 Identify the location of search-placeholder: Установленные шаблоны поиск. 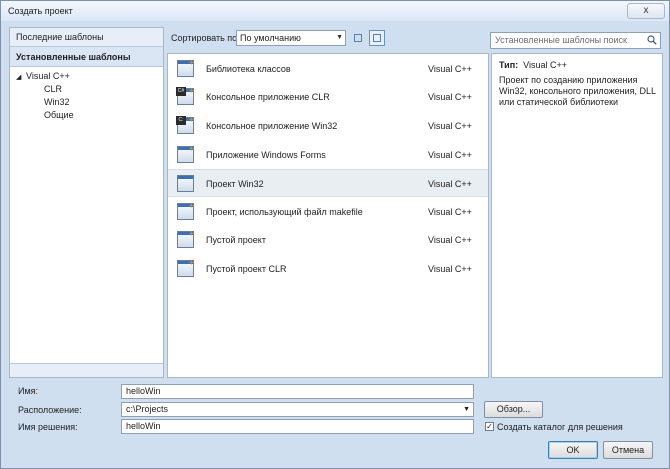
(561, 40).